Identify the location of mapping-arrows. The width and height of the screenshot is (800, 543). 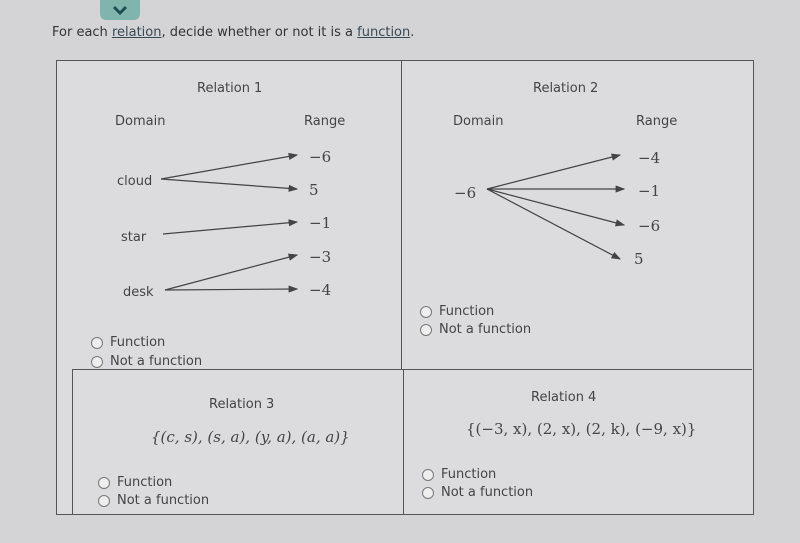
(229, 222).